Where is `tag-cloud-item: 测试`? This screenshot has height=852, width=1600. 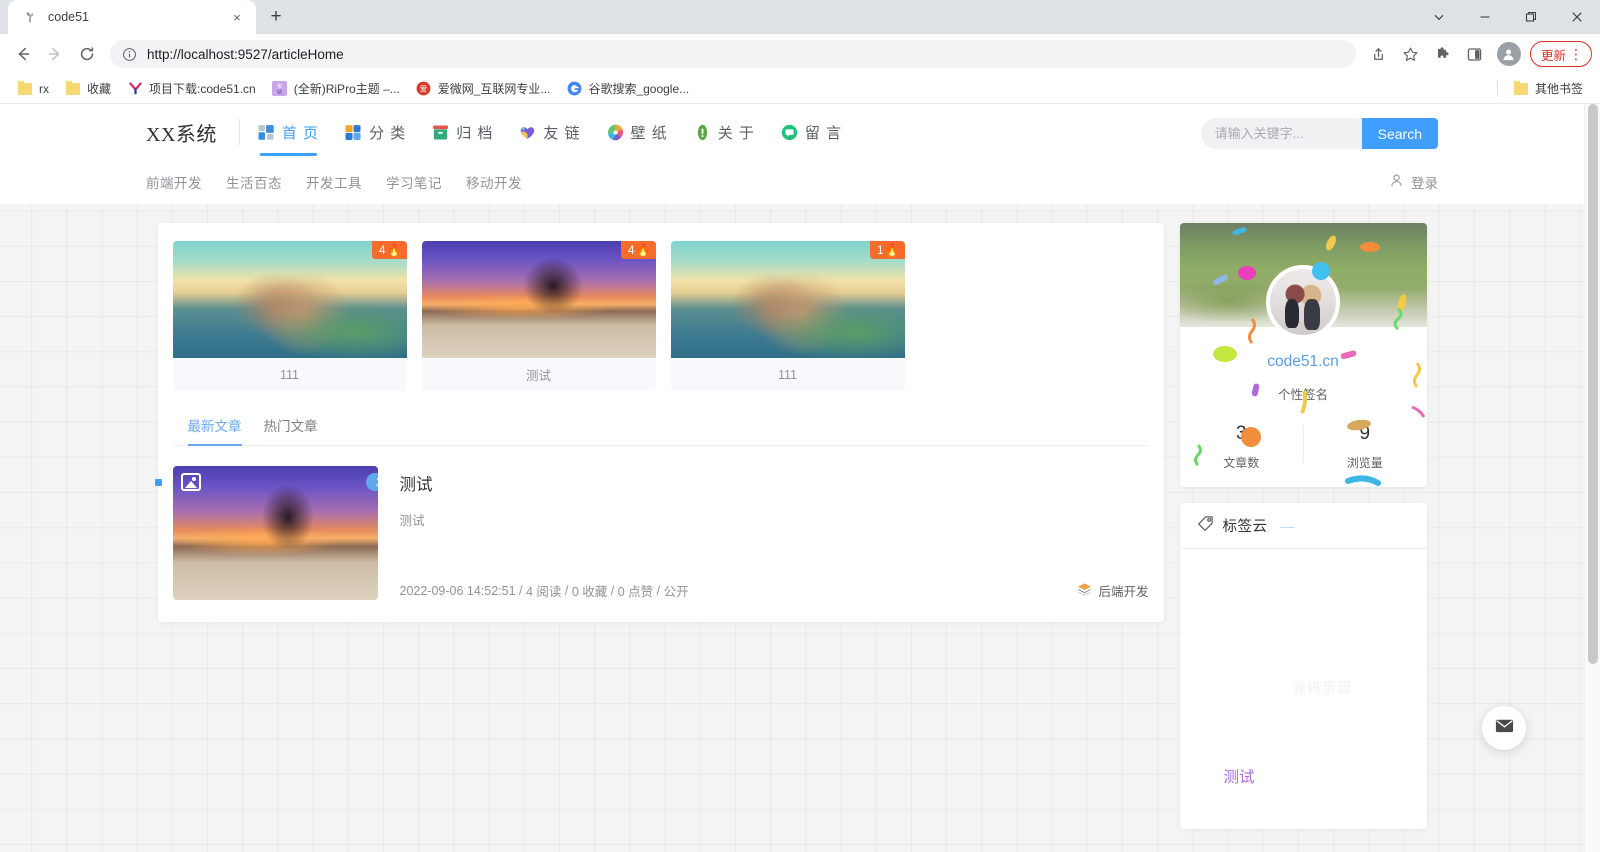 tag-cloud-item: 测试 is located at coordinates (1239, 776).